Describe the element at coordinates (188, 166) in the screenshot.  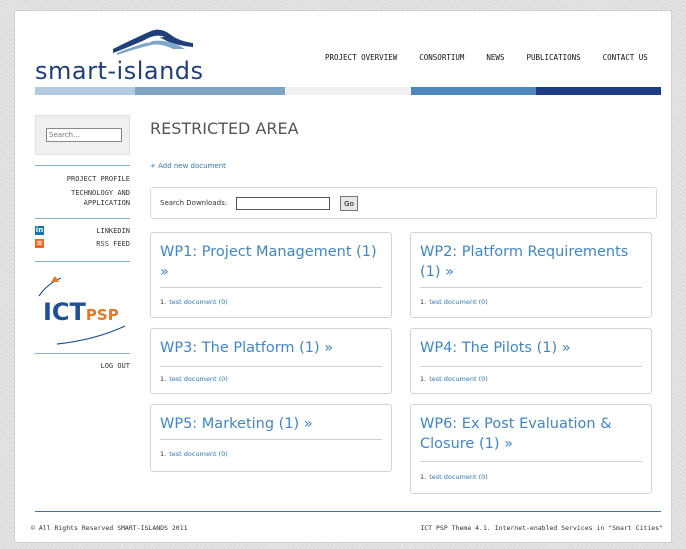
I see `add-new-document-link: + Add new document` at that location.